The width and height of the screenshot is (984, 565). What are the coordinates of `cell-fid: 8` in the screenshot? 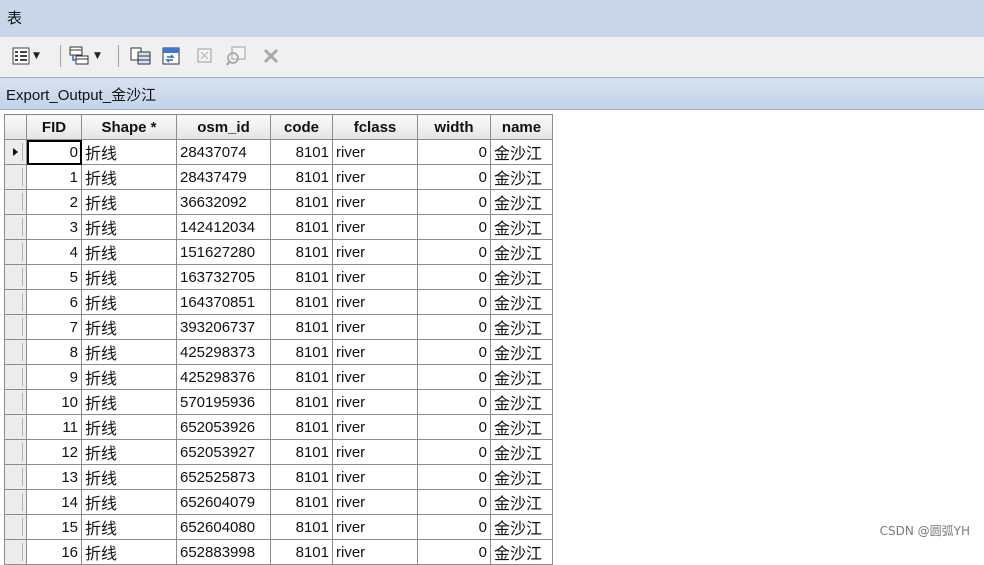 It's located at (54, 352).